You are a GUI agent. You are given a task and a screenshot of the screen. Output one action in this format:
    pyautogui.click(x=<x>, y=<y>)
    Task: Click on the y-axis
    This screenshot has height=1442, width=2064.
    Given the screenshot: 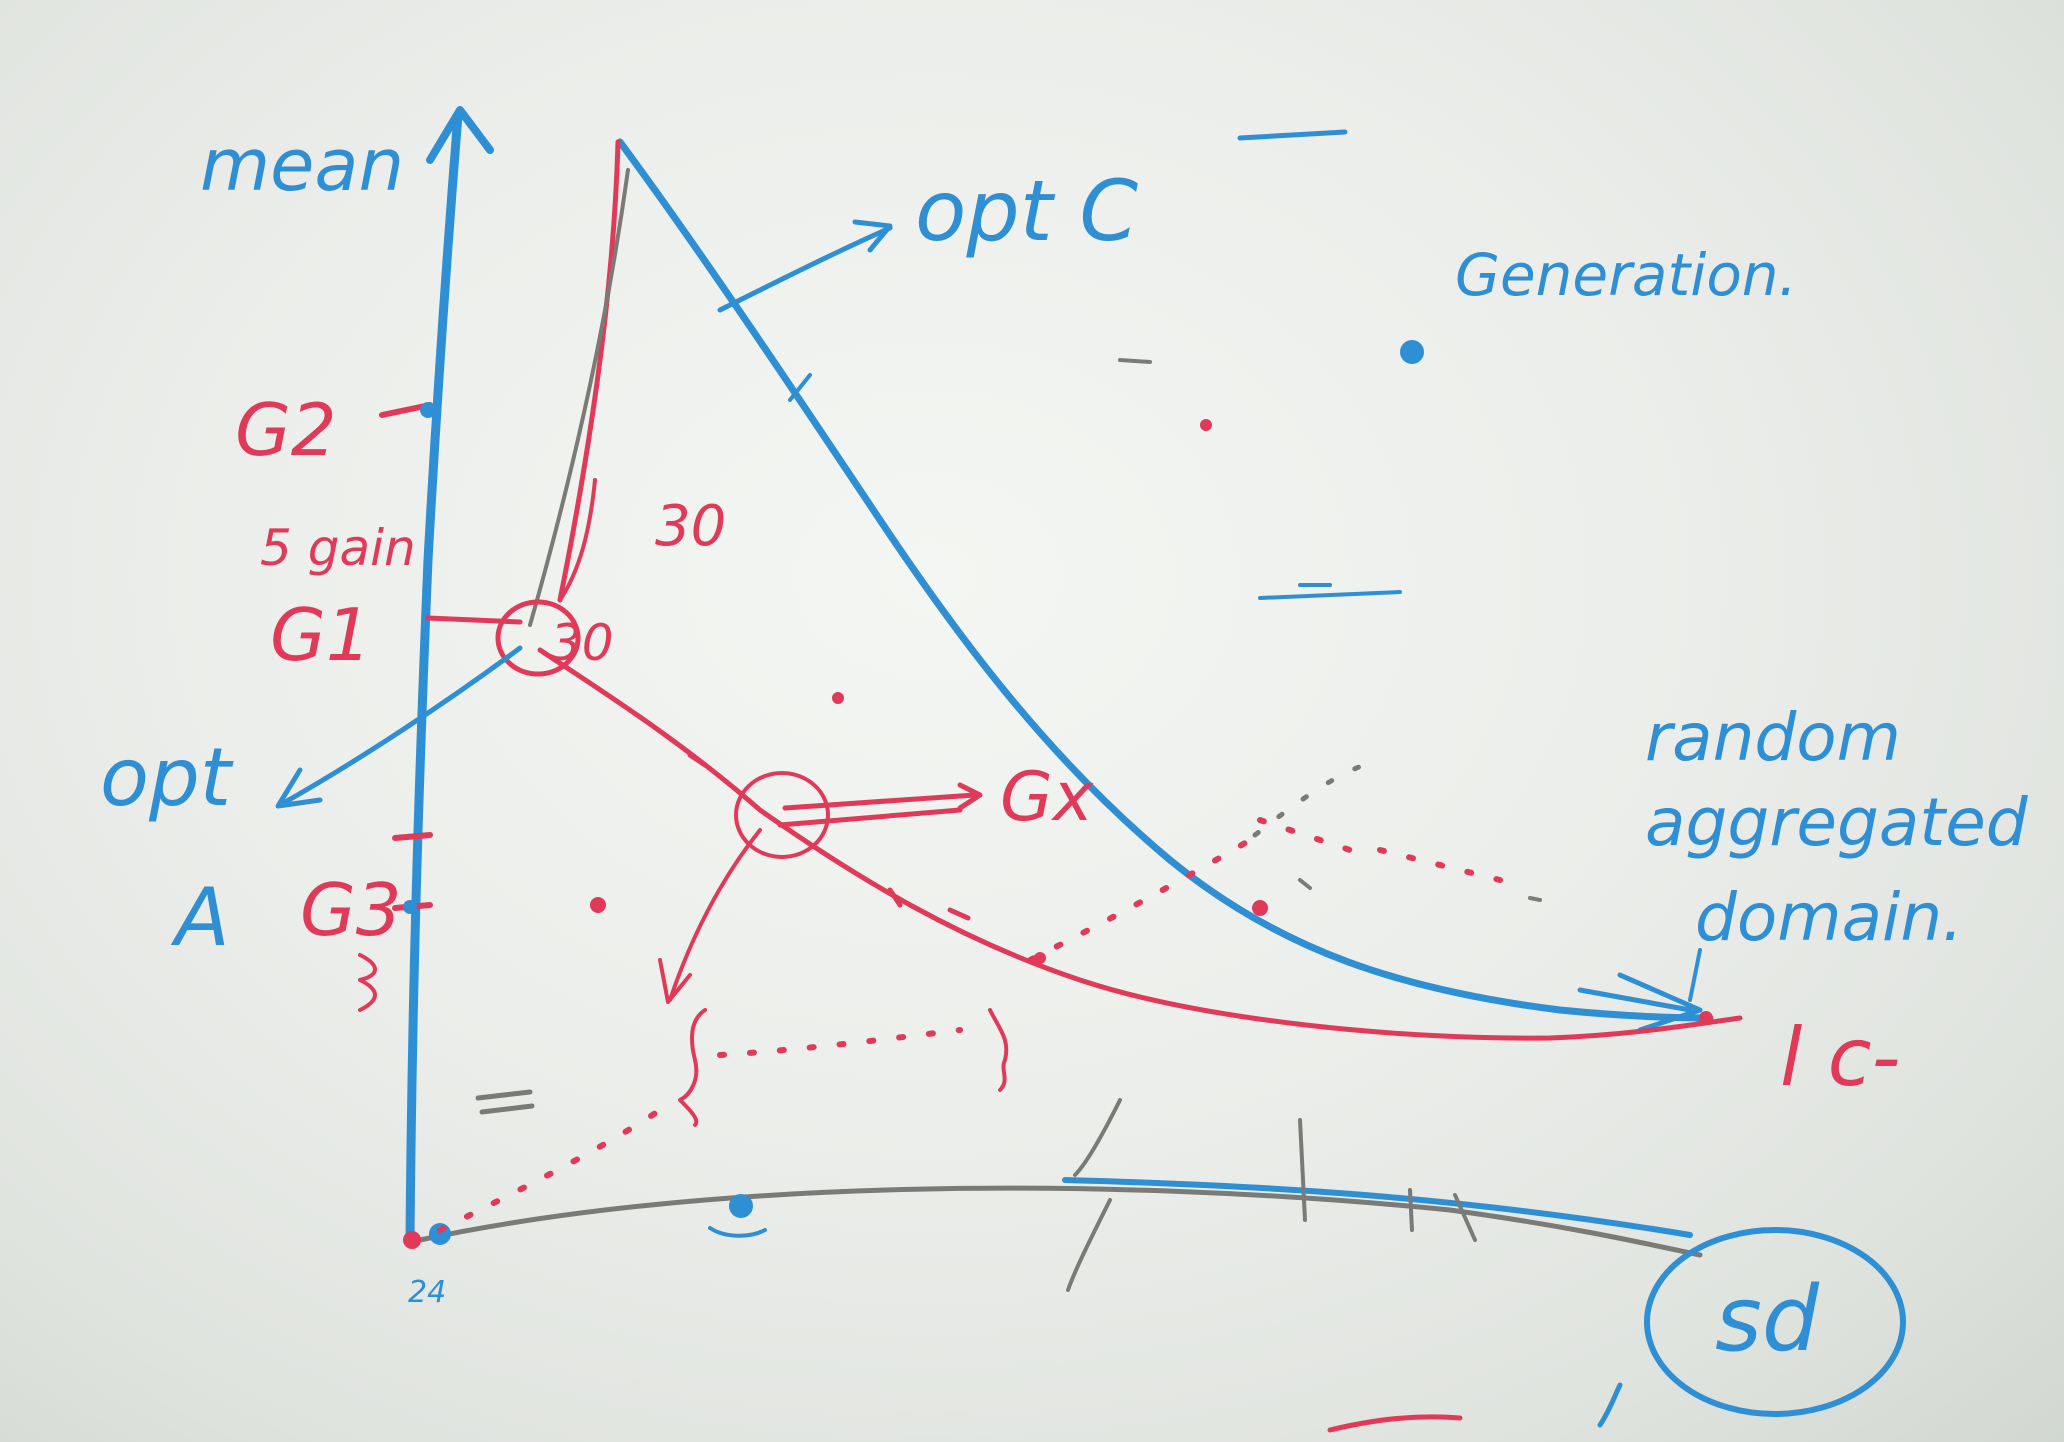 What is the action you would take?
    pyautogui.click(x=434, y=677)
    